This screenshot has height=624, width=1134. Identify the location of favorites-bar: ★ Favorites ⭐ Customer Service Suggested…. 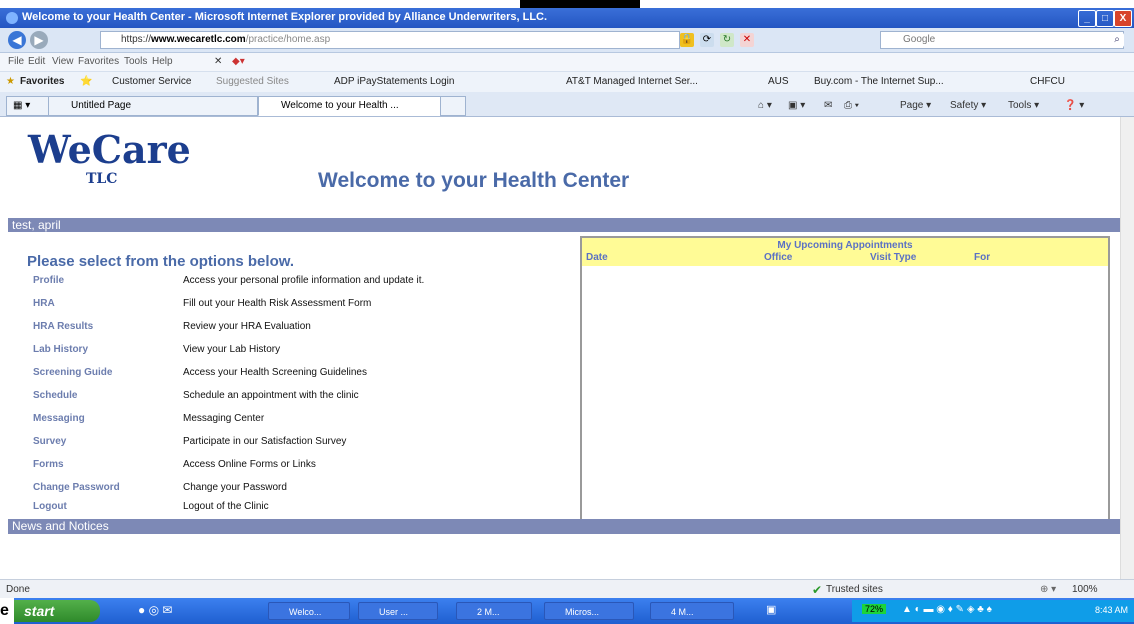
(567, 81).